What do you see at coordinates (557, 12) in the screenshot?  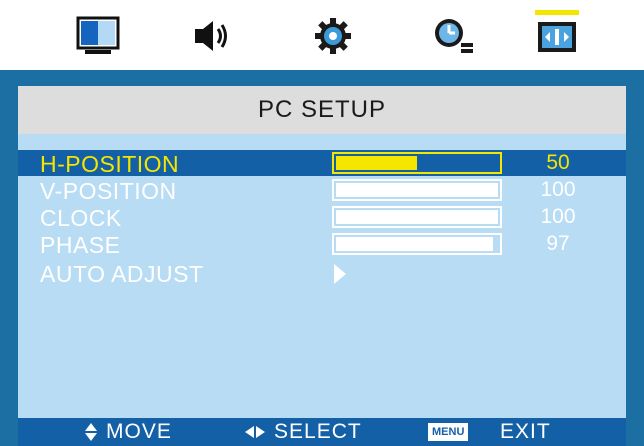 I see `active-tab-indicator` at bounding box center [557, 12].